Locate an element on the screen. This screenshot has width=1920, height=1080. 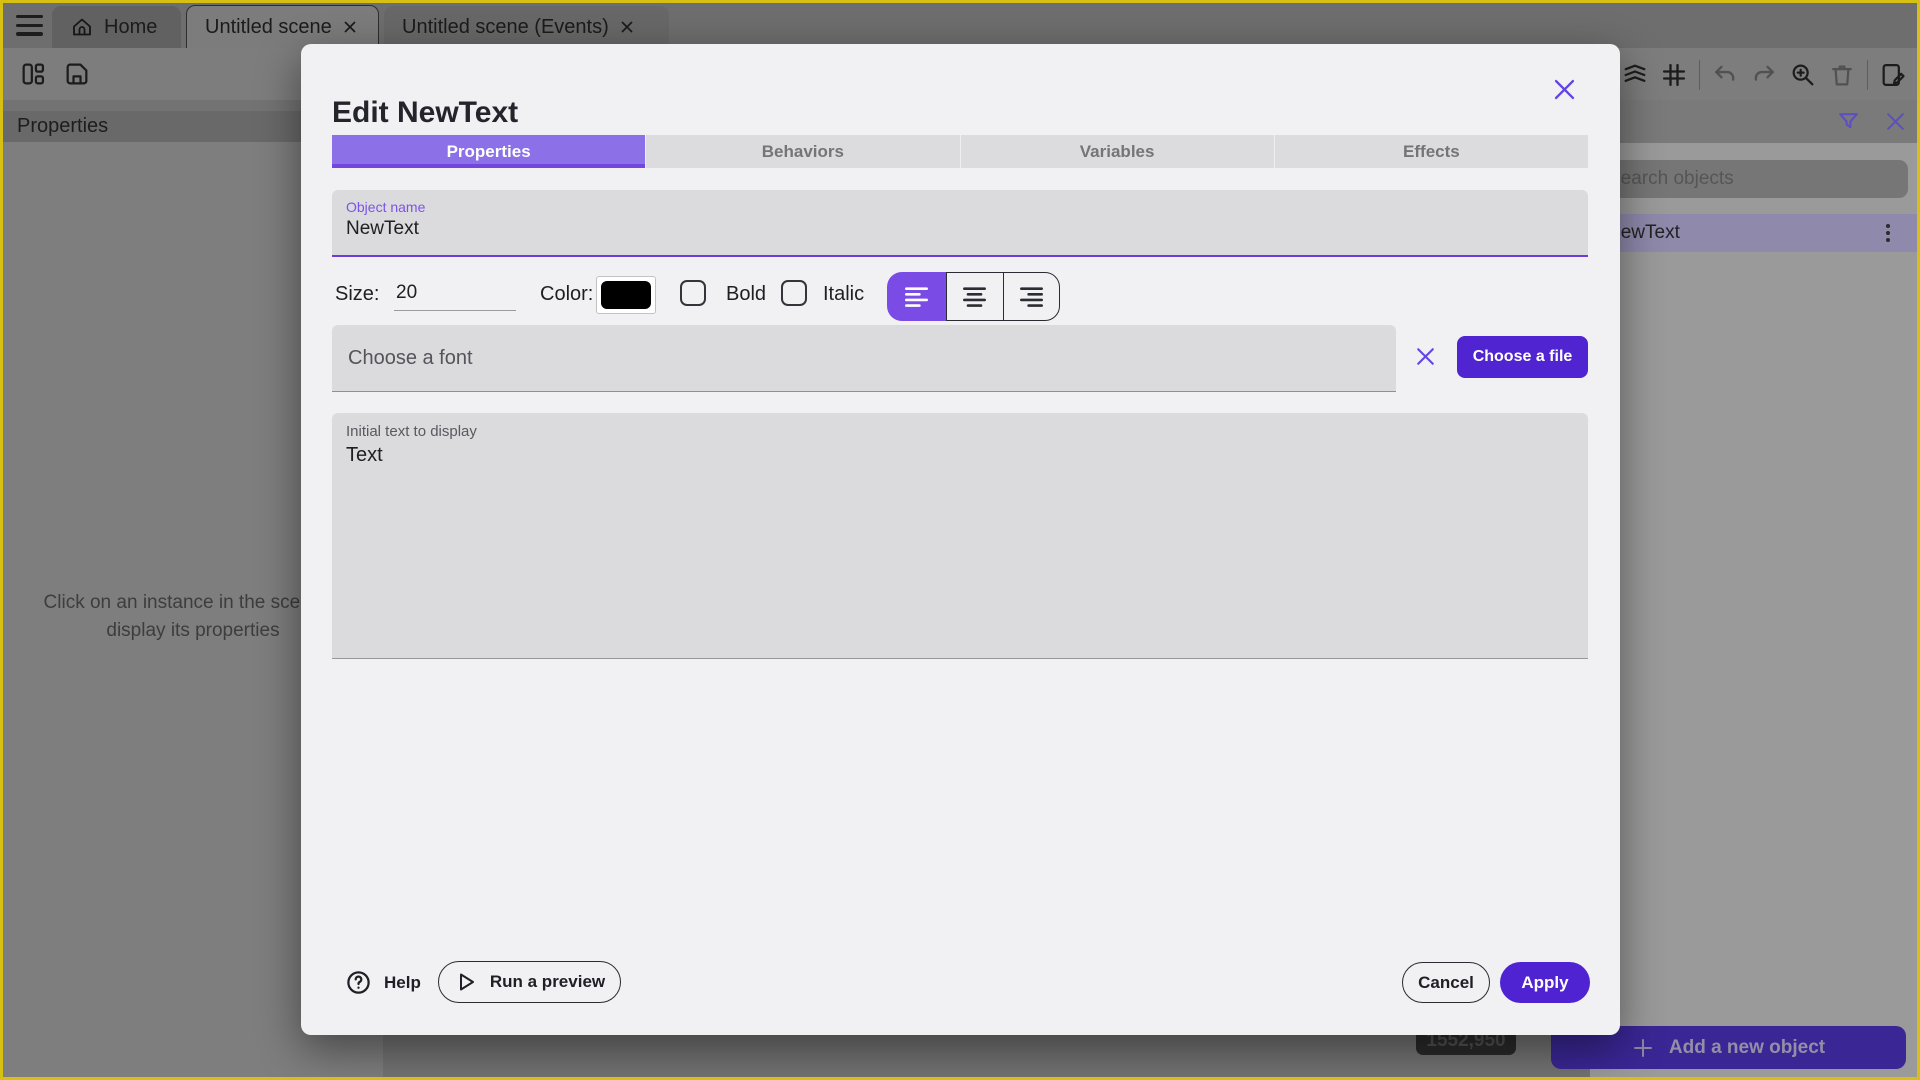
tab-events-label: Untitled scene (Events) is located at coordinates (505, 26).